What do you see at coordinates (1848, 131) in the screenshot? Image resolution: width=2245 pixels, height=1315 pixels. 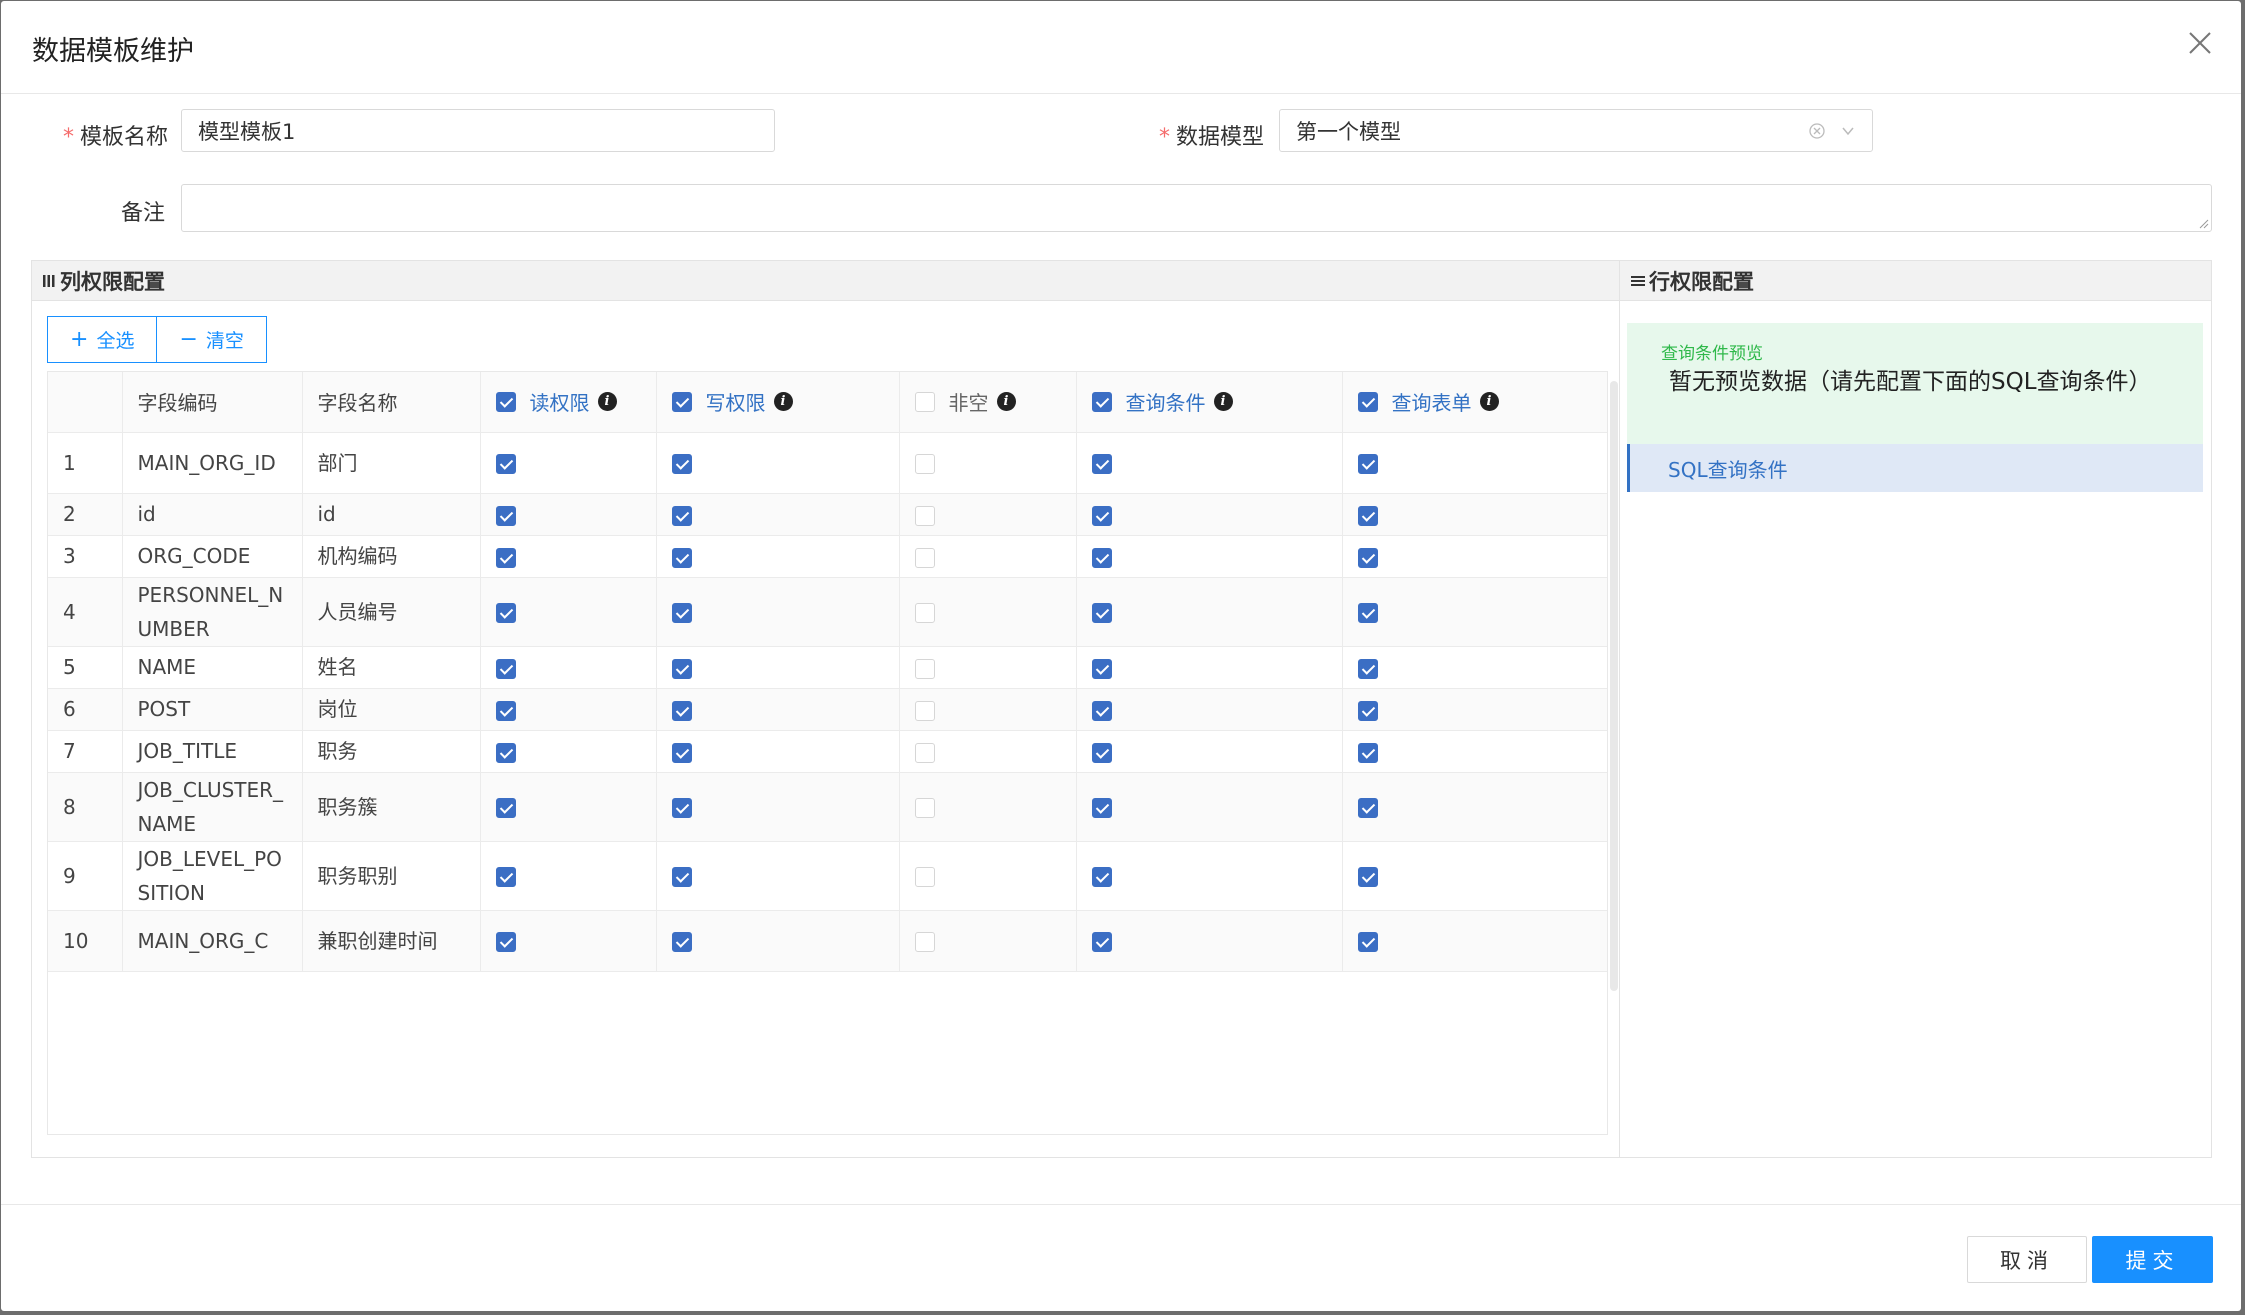 I see `chevron-down-icon` at bounding box center [1848, 131].